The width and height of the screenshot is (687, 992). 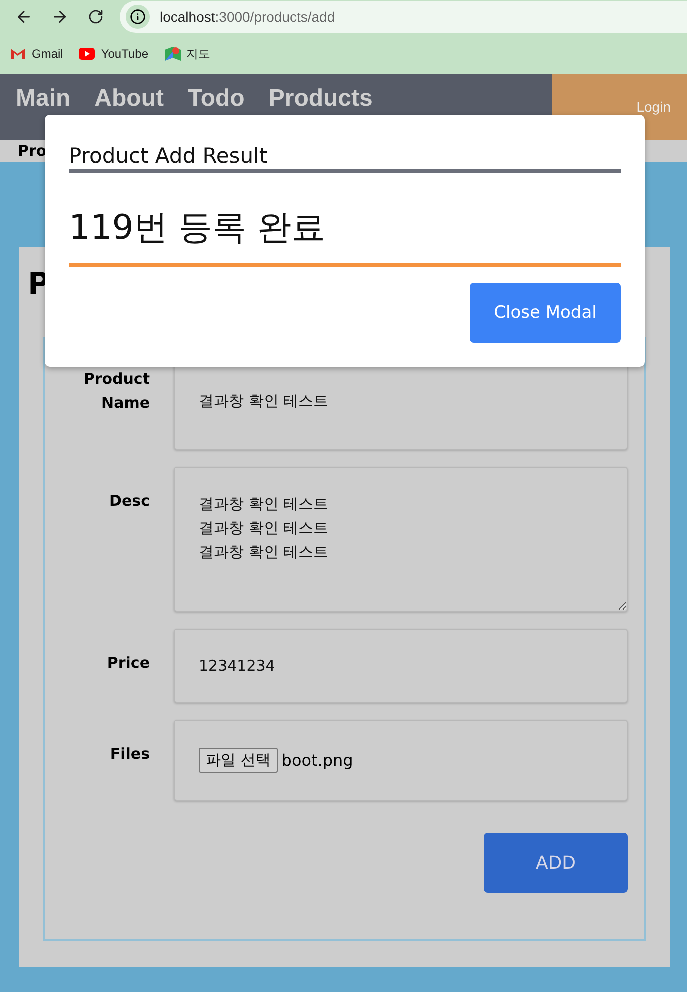 I want to click on map-pin-icon, so click(x=172, y=54).